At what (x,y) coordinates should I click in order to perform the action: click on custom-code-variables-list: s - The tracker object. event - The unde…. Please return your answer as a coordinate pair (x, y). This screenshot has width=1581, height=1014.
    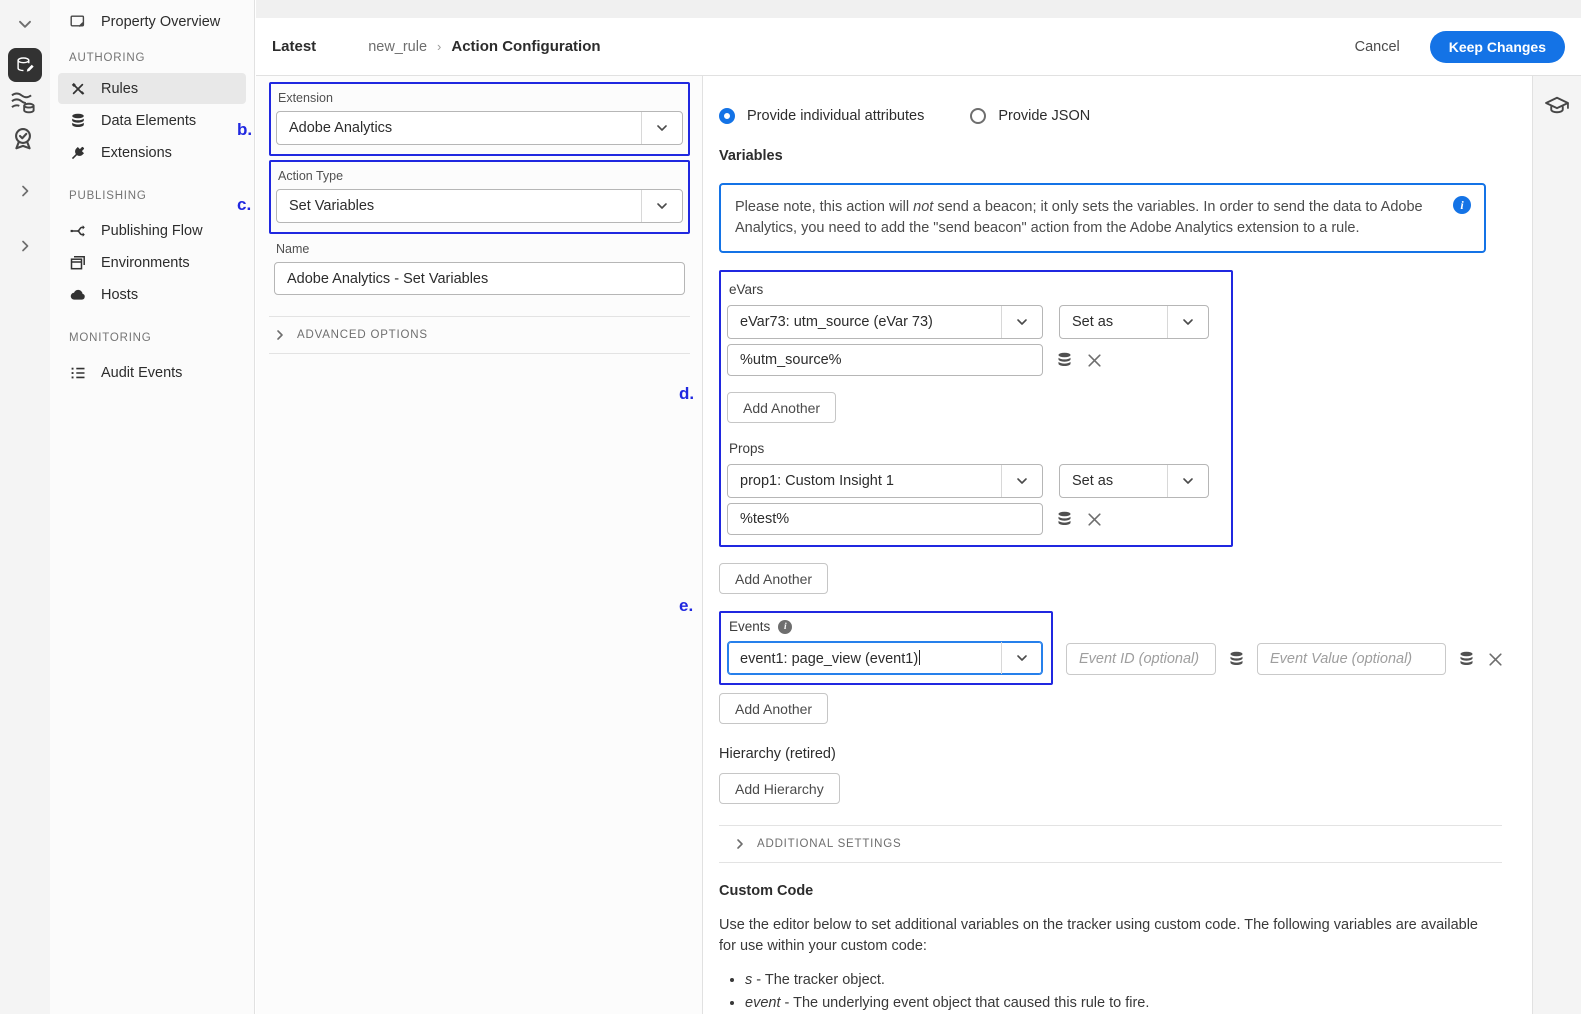
    Looking at the image, I should click on (1119, 992).